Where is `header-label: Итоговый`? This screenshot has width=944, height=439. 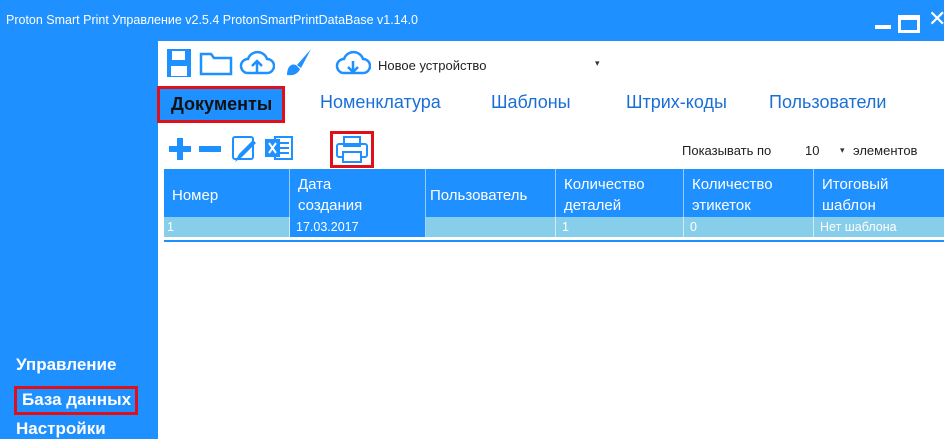 header-label: Итоговый is located at coordinates (855, 184).